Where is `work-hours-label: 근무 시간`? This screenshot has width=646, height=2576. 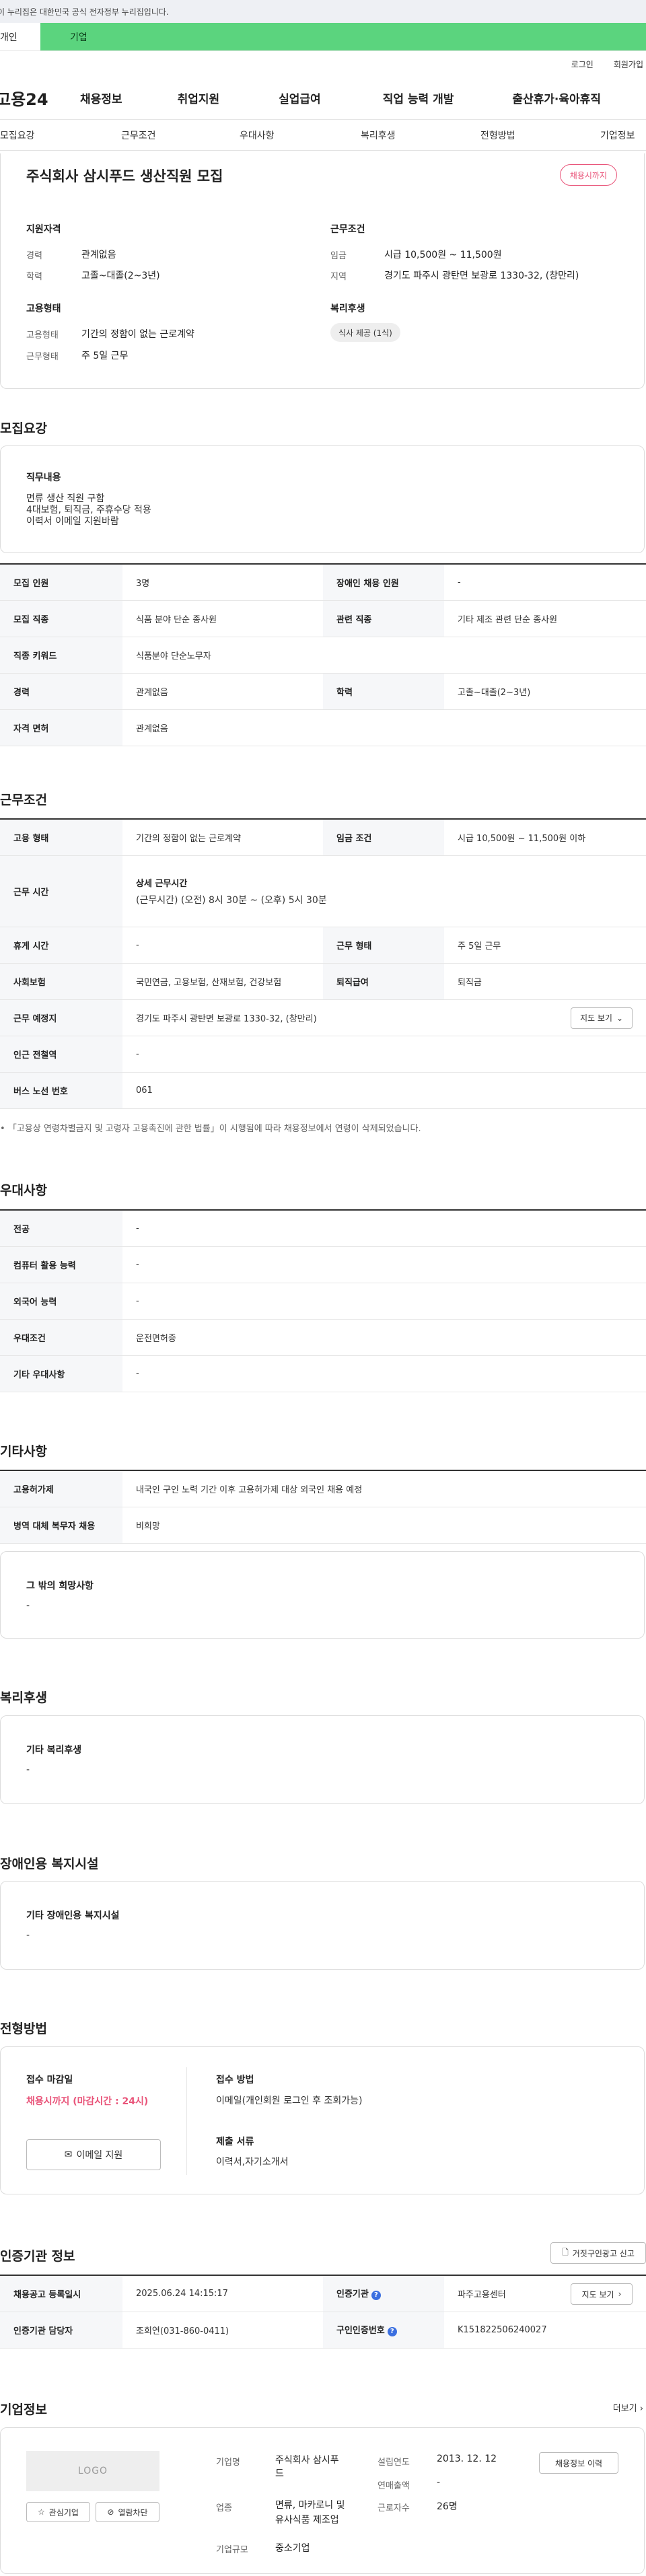
work-hours-label: 근무 시간 is located at coordinates (61, 891).